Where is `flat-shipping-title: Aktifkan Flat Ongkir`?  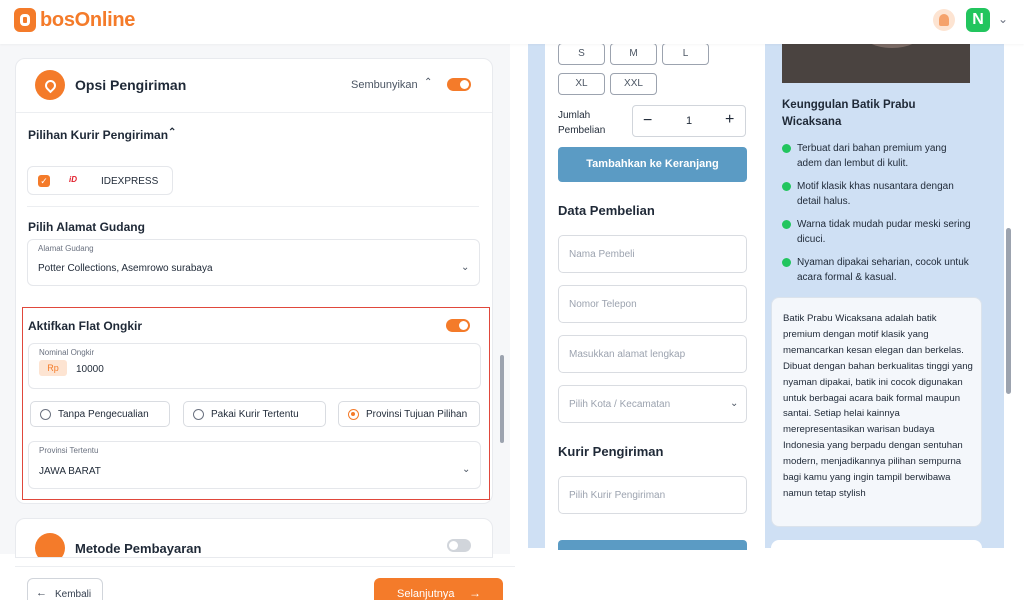
flat-shipping-title: Aktifkan Flat Ongkir is located at coordinates (85, 326).